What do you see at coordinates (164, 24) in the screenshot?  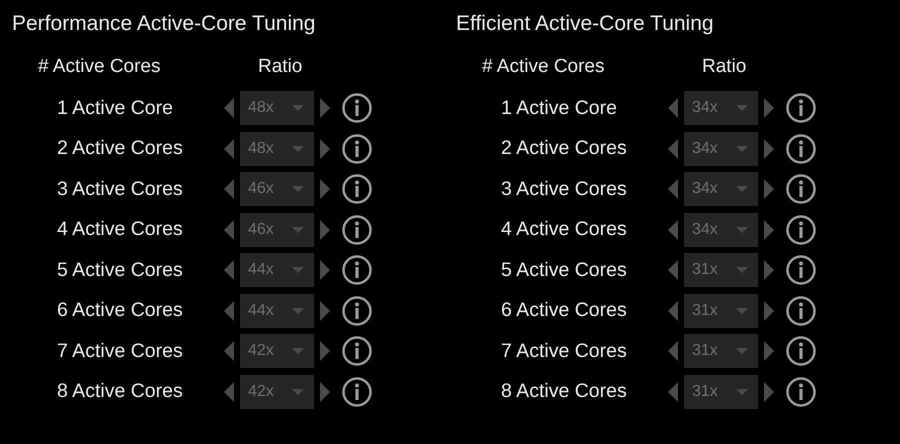 I see `section-title: Performance Active-Core Tuning` at bounding box center [164, 24].